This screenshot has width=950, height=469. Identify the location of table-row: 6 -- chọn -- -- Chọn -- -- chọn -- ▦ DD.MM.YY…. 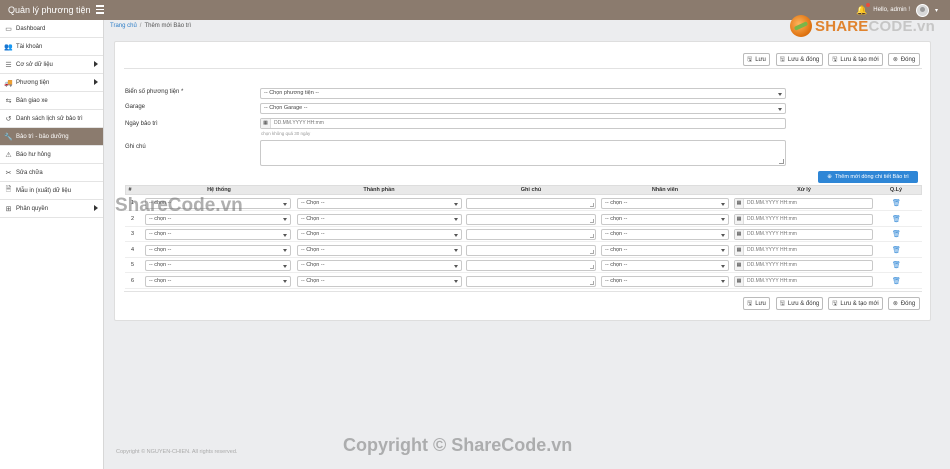
(523, 281).